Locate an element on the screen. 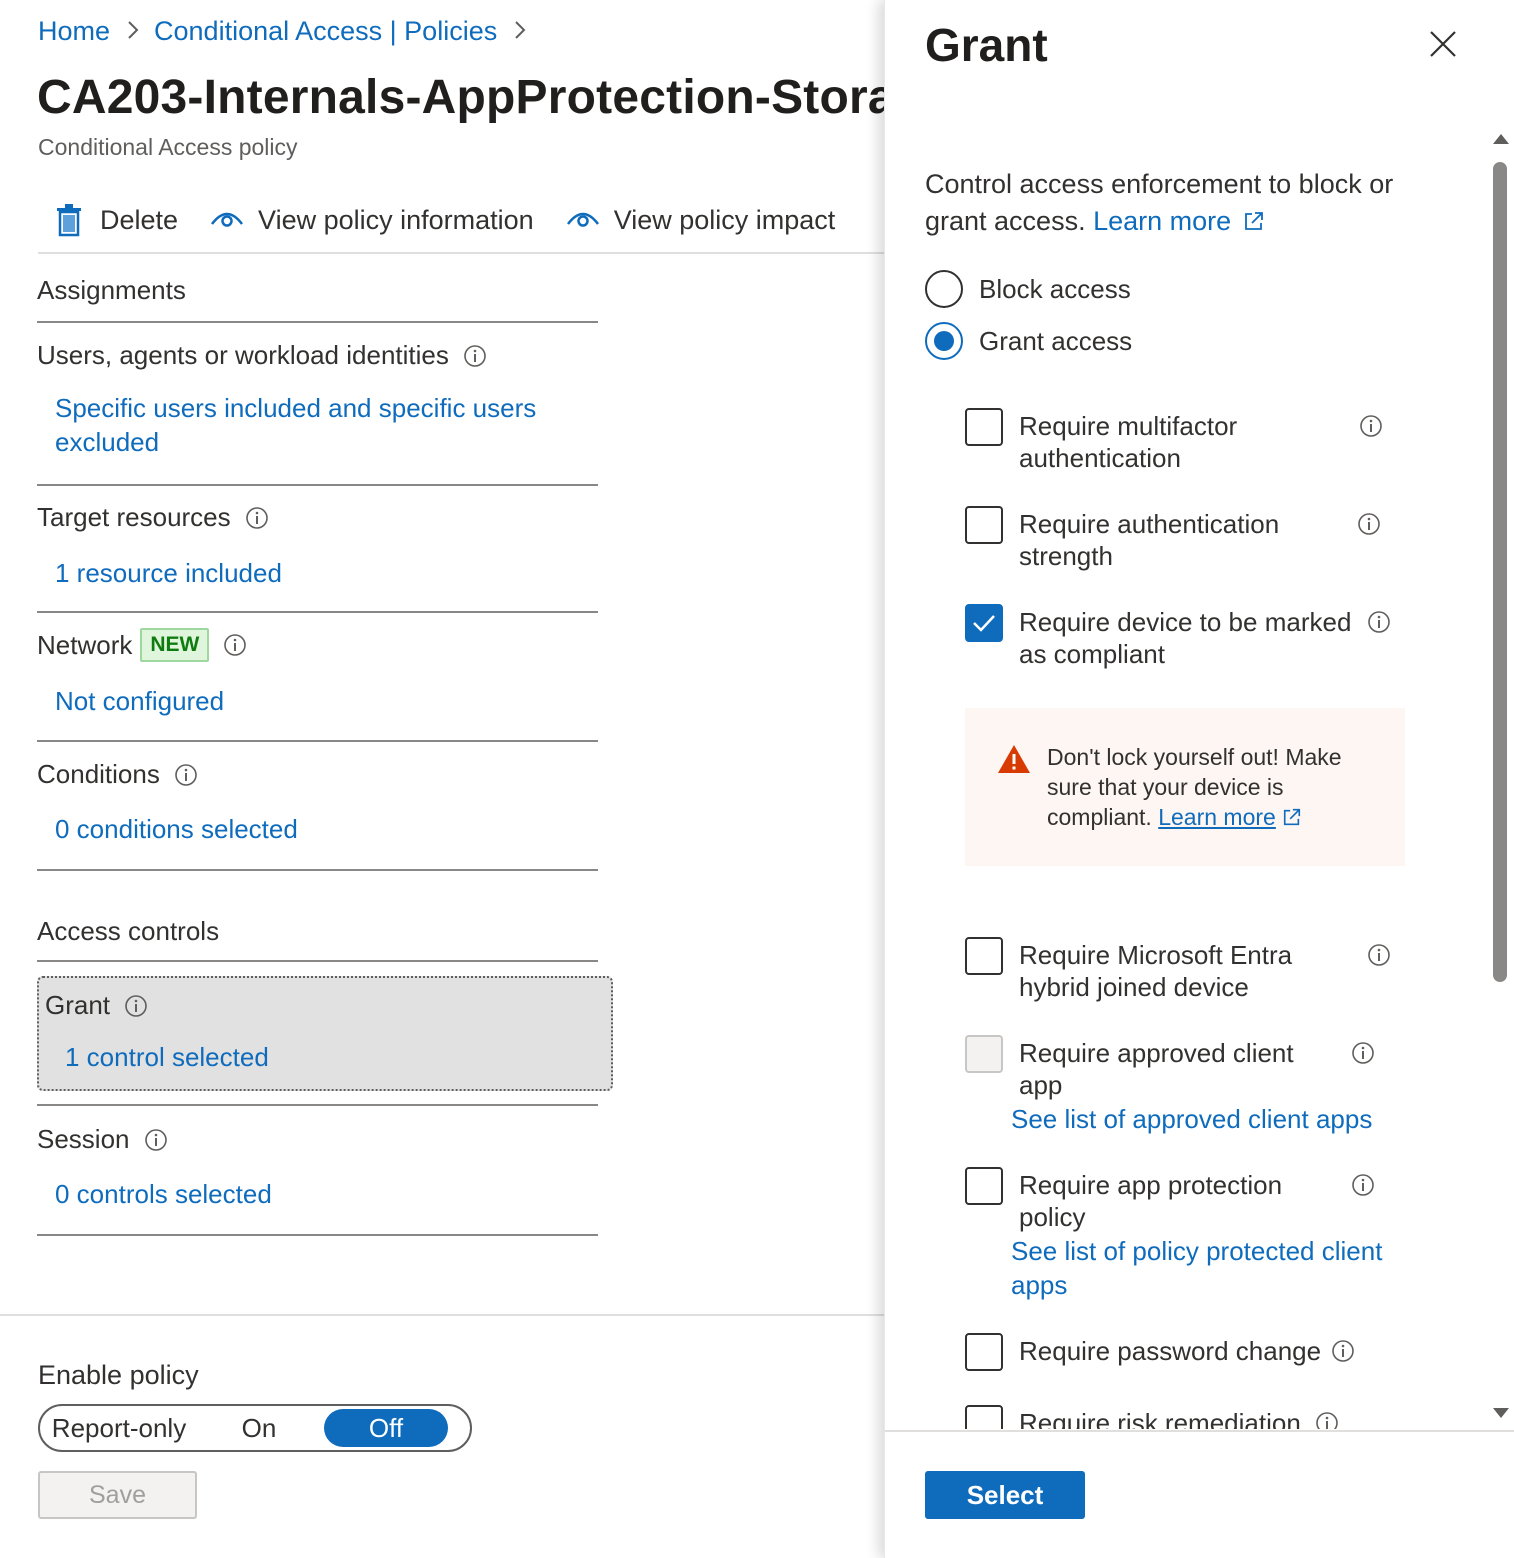  block-access-radio: Block access is located at coordinates (1028, 289).